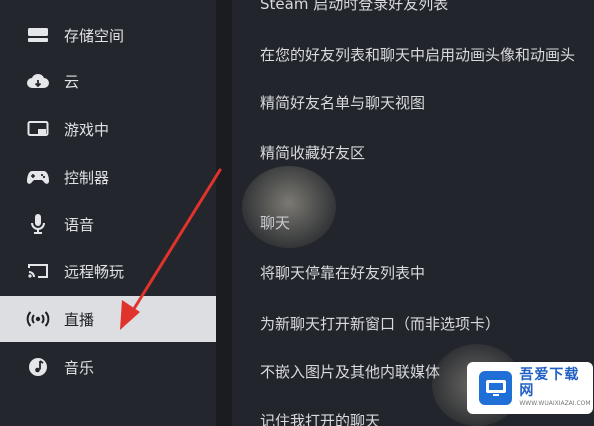  I want to click on watermark-blob, so click(289, 207).